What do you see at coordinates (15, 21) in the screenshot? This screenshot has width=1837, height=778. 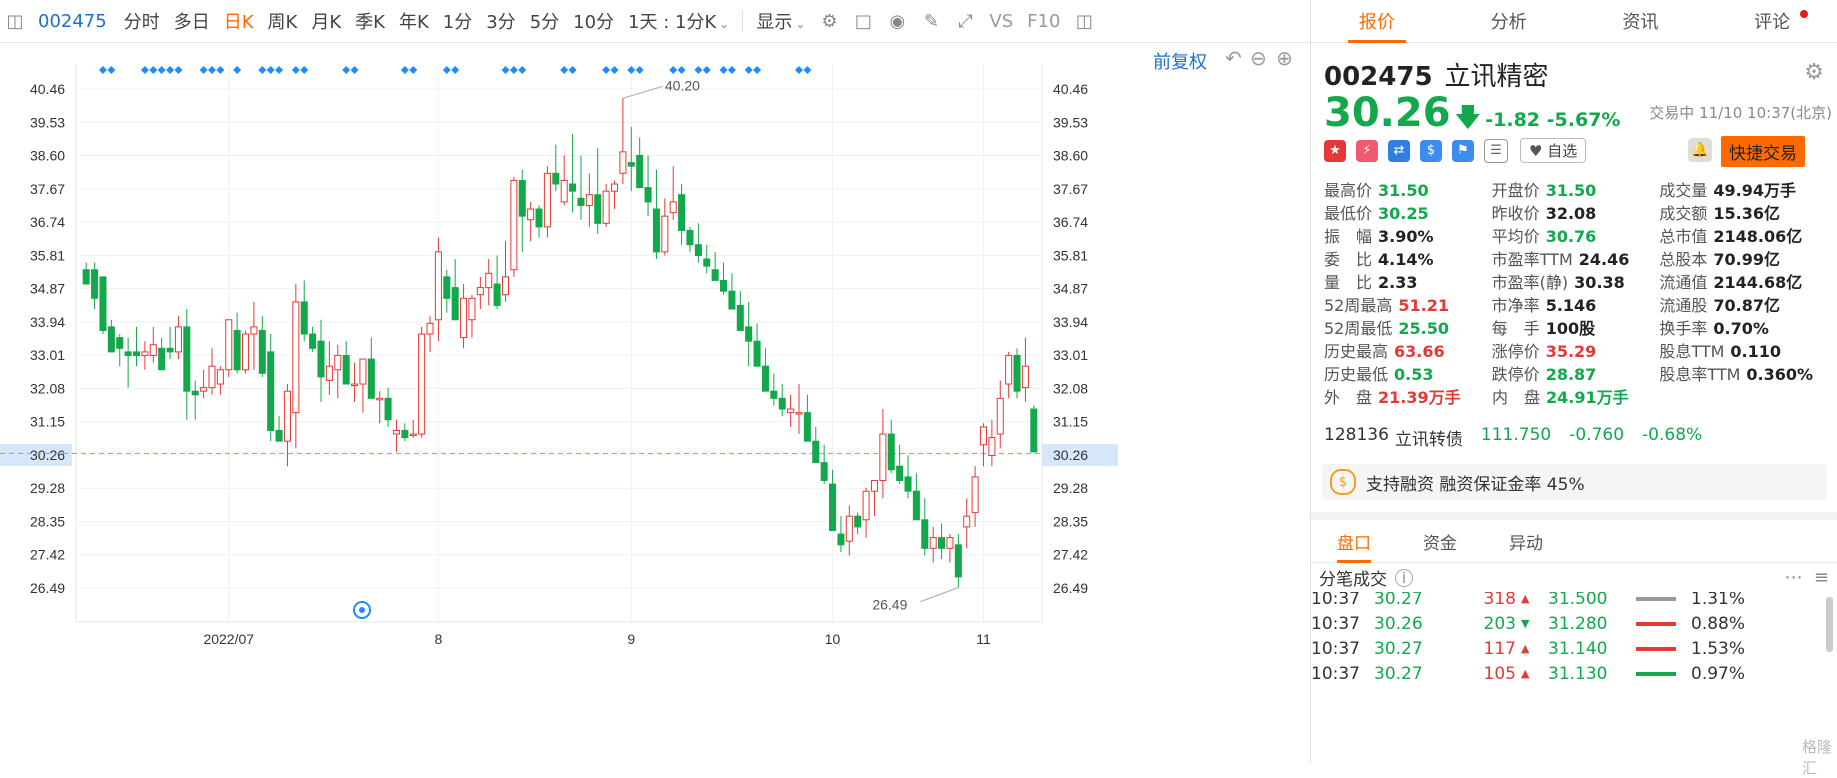 I see `sidebar-toggle-icon: ◫` at bounding box center [15, 21].